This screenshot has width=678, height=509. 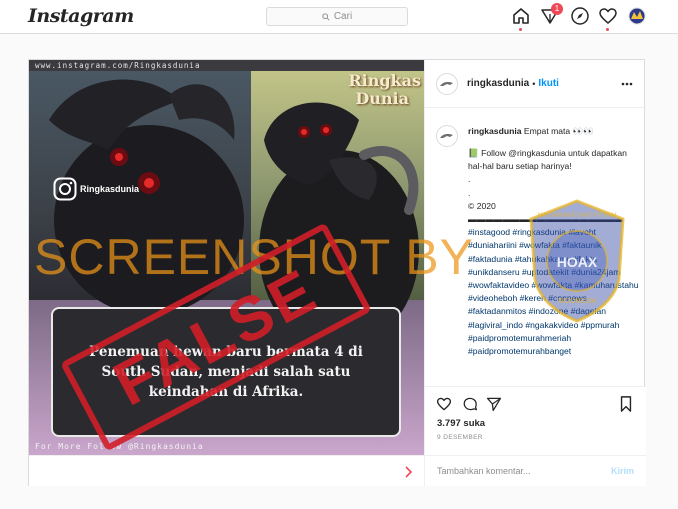 What do you see at coordinates (343, 16) in the screenshot?
I see `search-placeholder: Cari` at bounding box center [343, 16].